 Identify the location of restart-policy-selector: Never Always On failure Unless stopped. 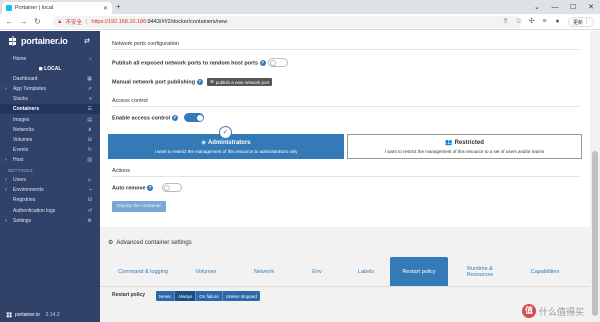
(208, 296).